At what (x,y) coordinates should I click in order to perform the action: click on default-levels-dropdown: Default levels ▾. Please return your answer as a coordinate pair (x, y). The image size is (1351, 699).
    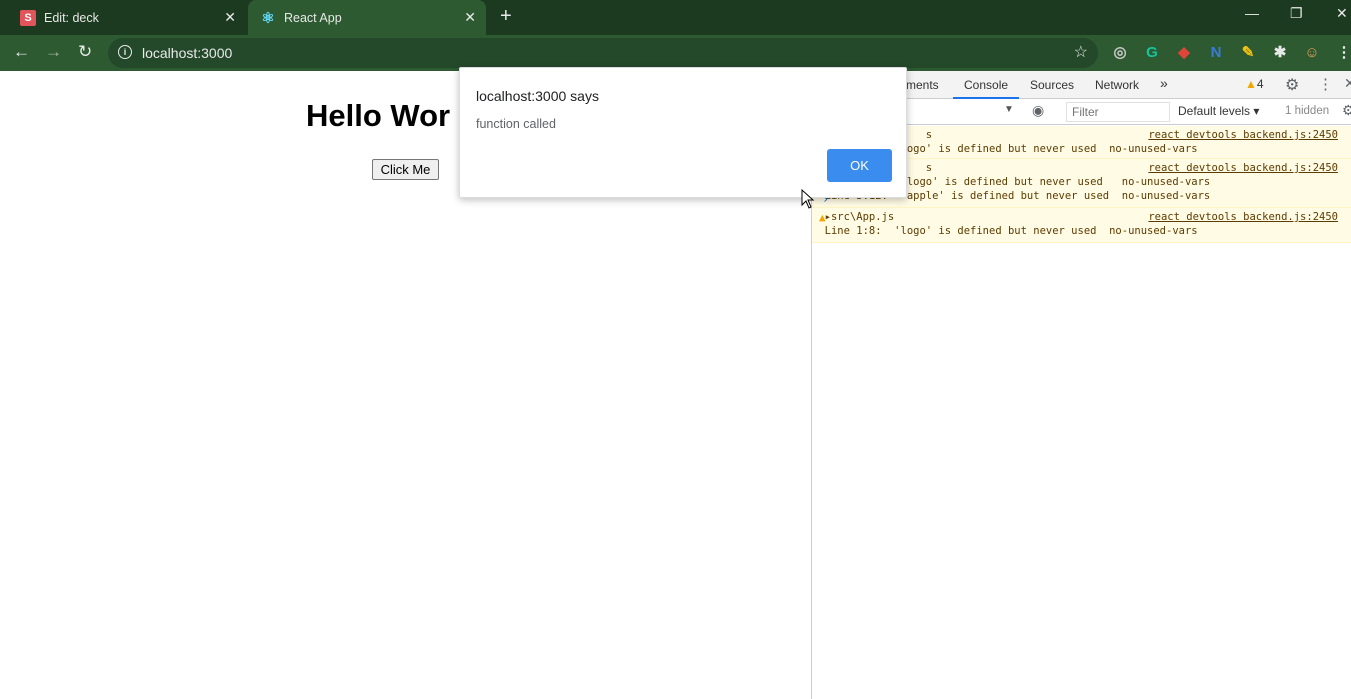
    Looking at the image, I should click on (1218, 111).